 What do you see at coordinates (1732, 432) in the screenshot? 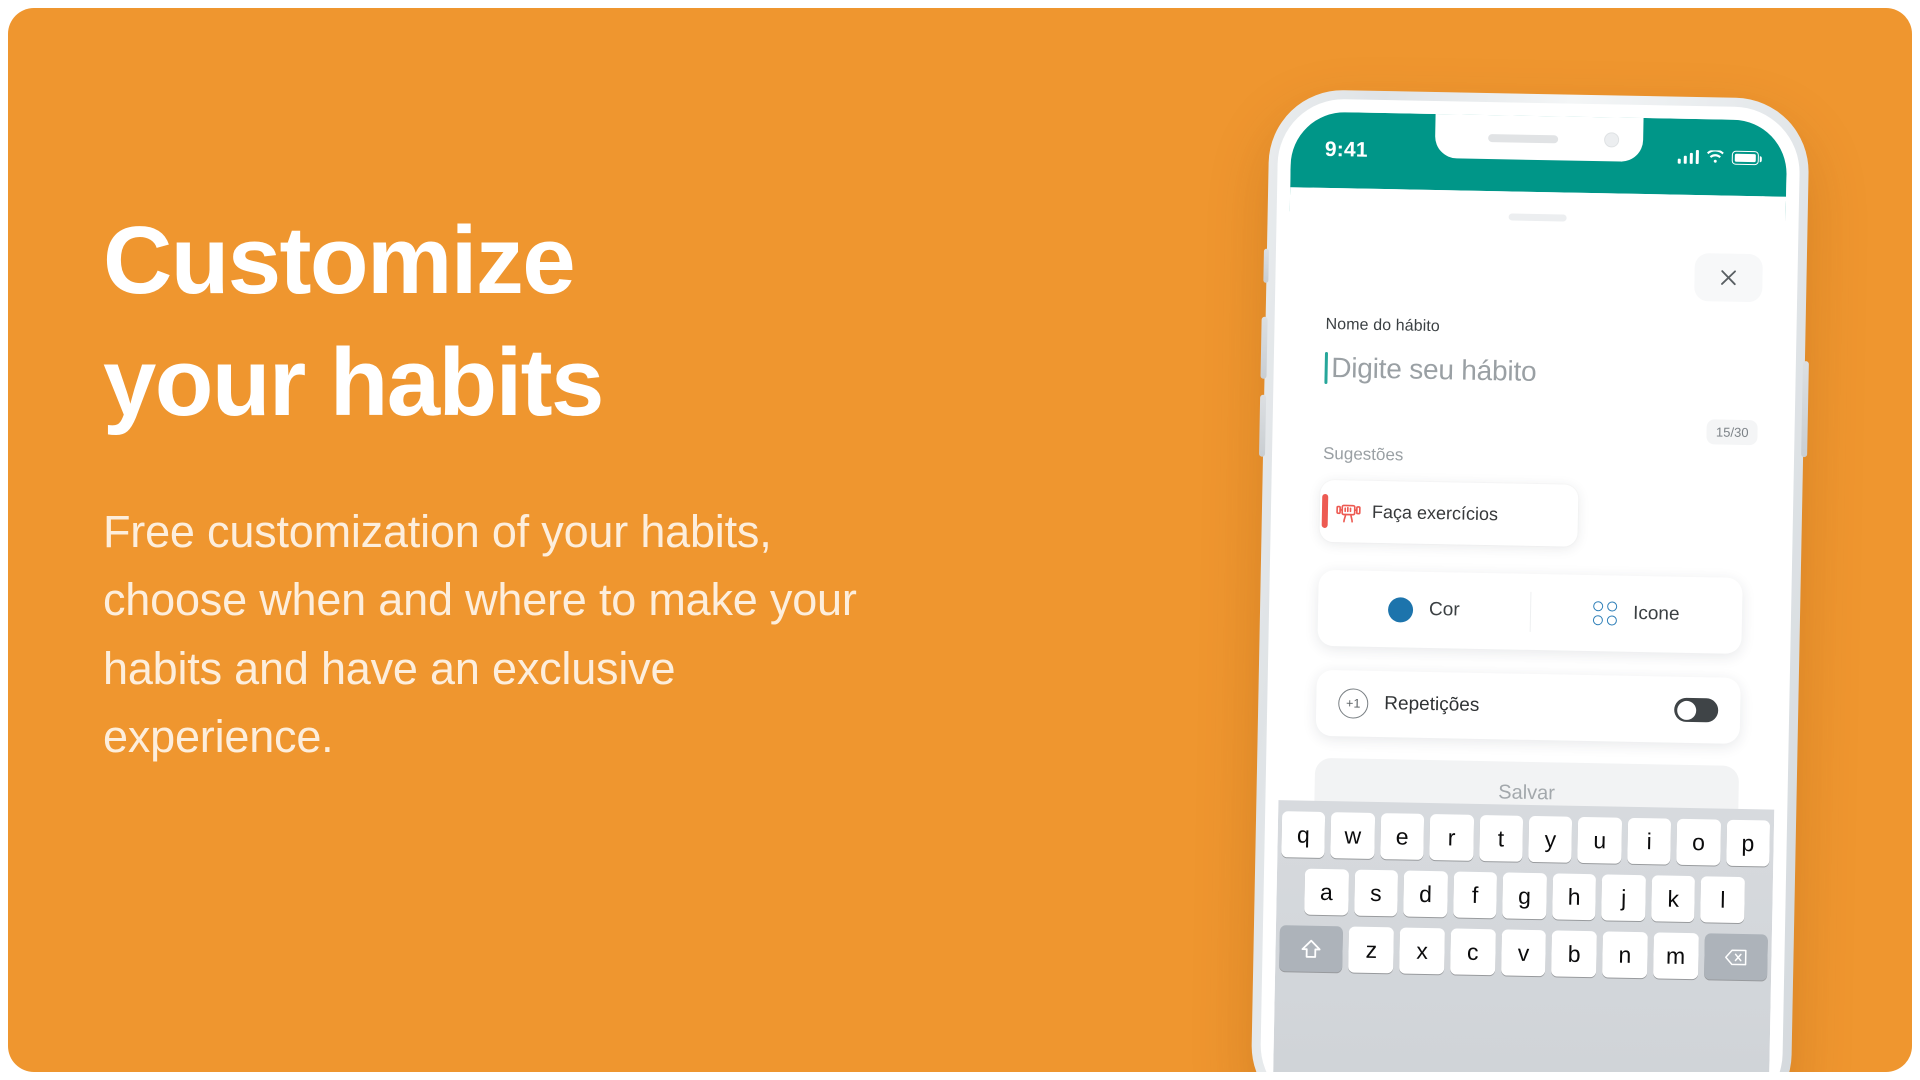
I see `char-counter-badge: 15/30` at bounding box center [1732, 432].